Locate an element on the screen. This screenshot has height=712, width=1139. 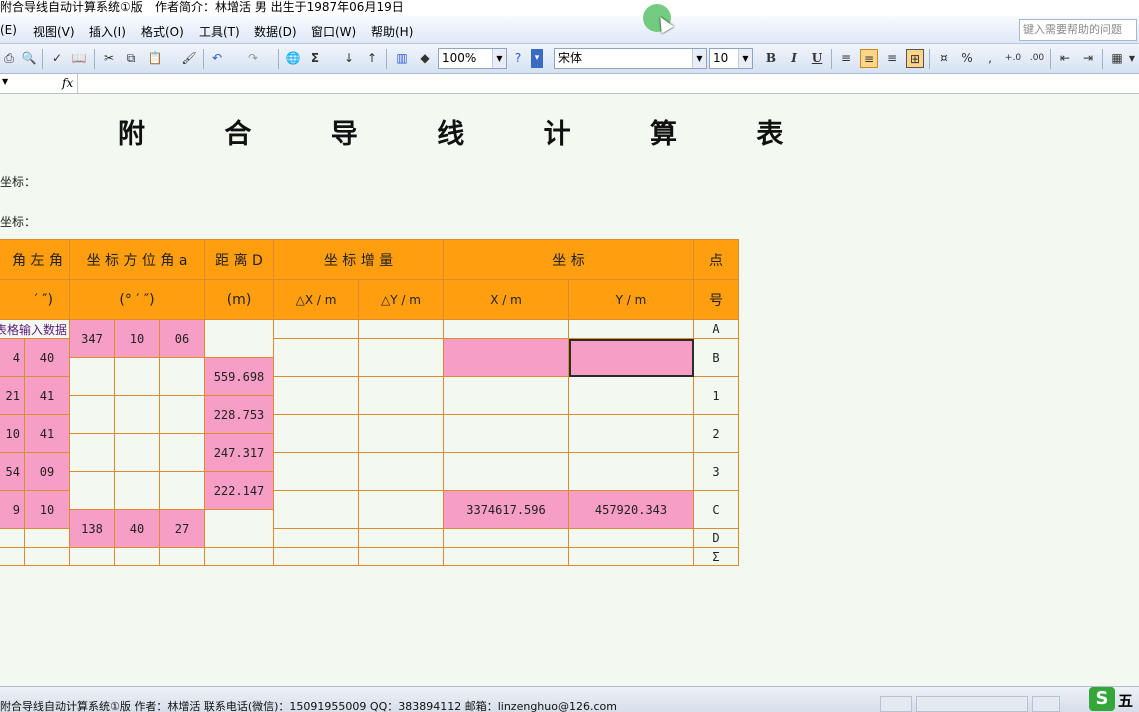
underline-button: U is located at coordinates (817, 58).